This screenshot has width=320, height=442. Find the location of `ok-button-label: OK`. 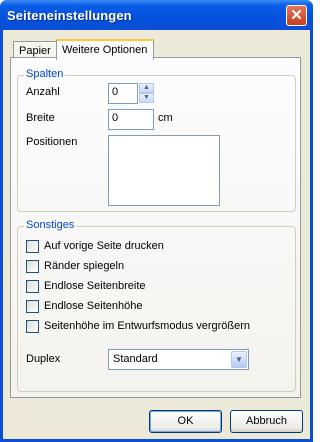

ok-button-label: OK is located at coordinates (185, 421).